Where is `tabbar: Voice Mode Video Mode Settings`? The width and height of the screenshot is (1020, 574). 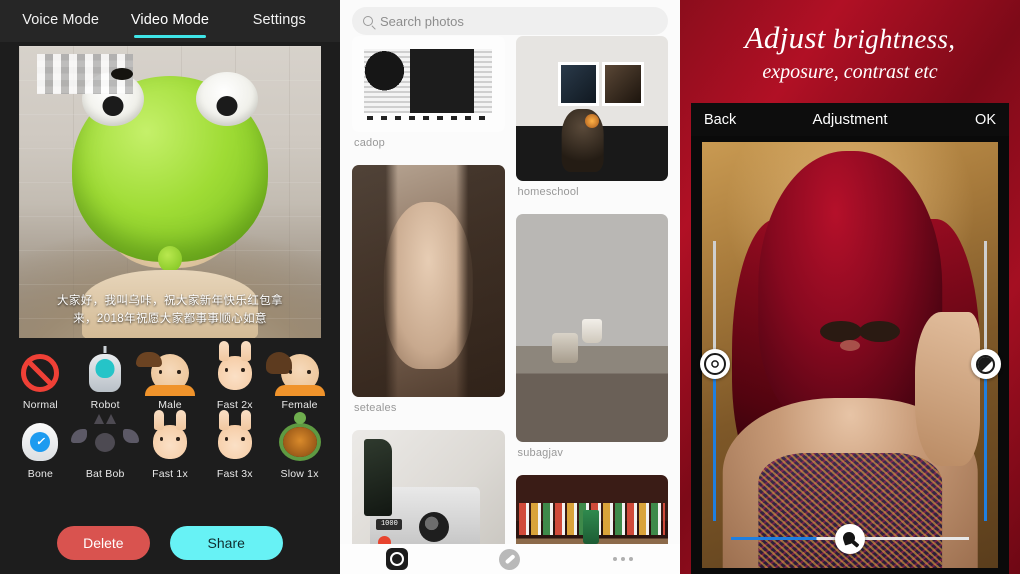 tabbar: Voice Mode Video Mode Settings is located at coordinates (170, 21).